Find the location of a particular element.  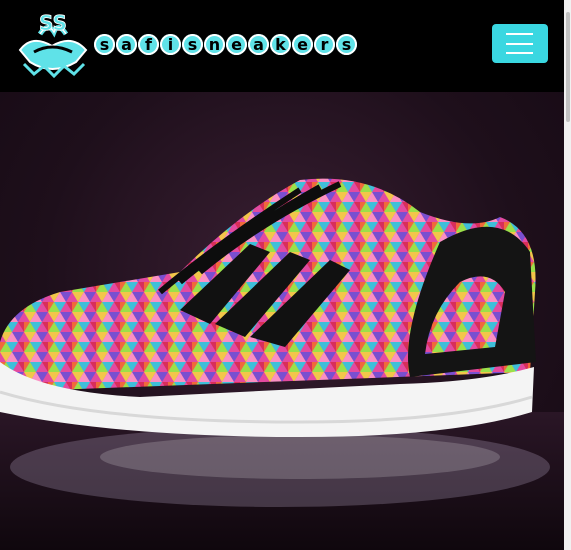

brand-letter: r is located at coordinates (324, 44).